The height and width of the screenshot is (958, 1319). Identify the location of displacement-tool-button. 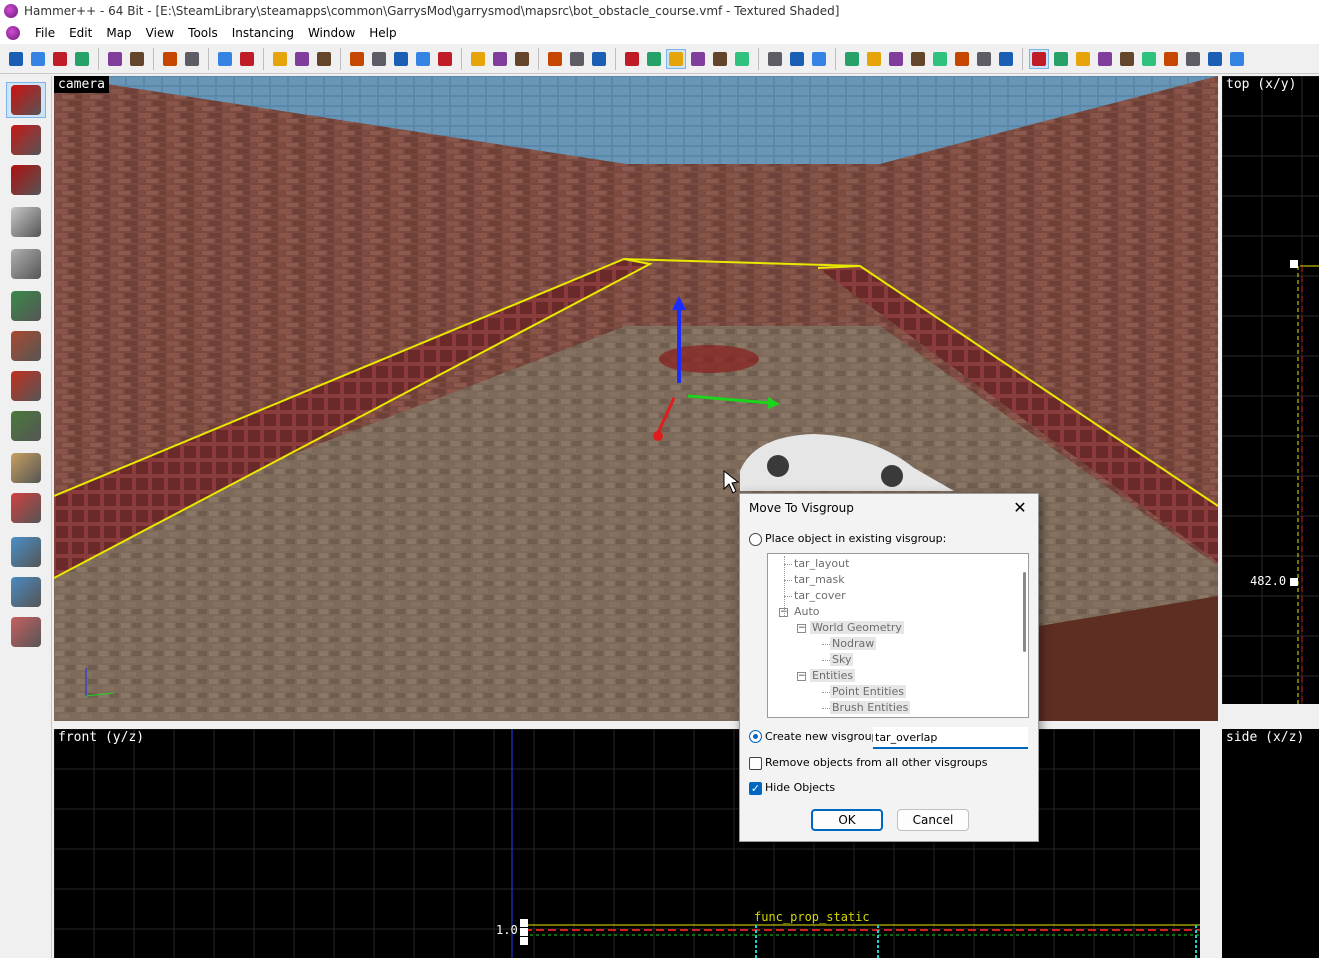
(26, 632).